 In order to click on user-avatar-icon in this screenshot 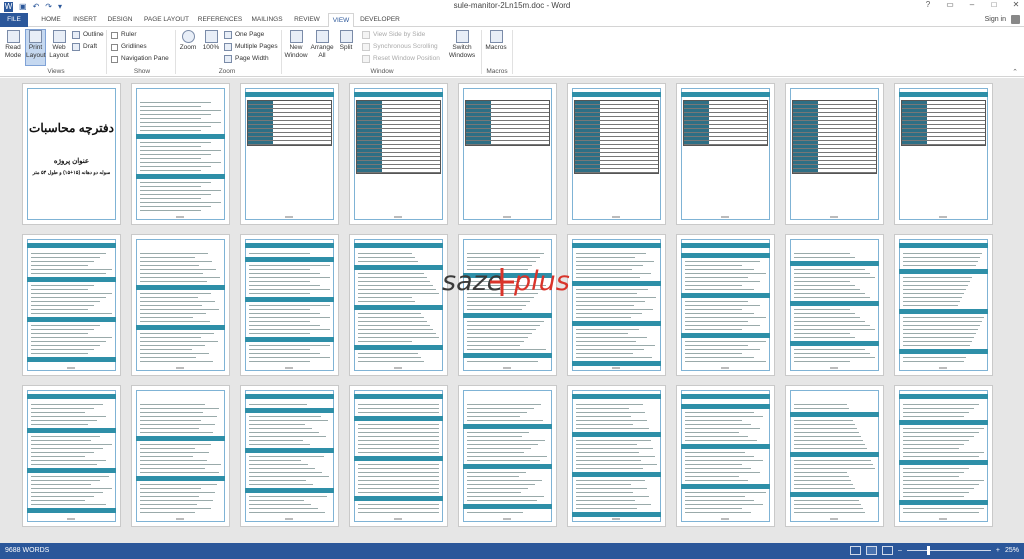, I will do `click(1015, 19)`.